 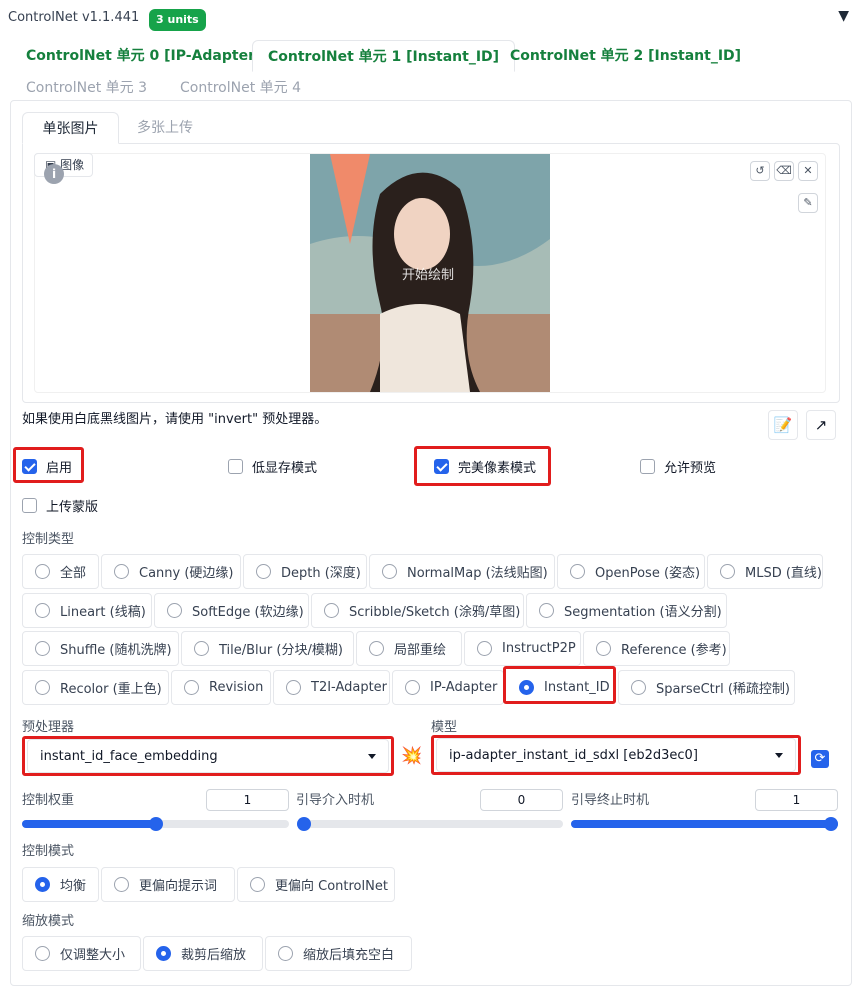 I want to click on info-icon: i, so click(x=54, y=174).